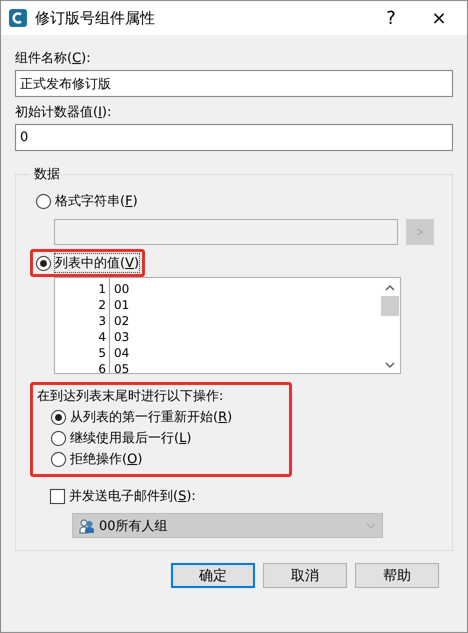 The width and height of the screenshot is (468, 633). What do you see at coordinates (53, 58) in the screenshot?
I see `field-label: 组件名称(C):` at bounding box center [53, 58].